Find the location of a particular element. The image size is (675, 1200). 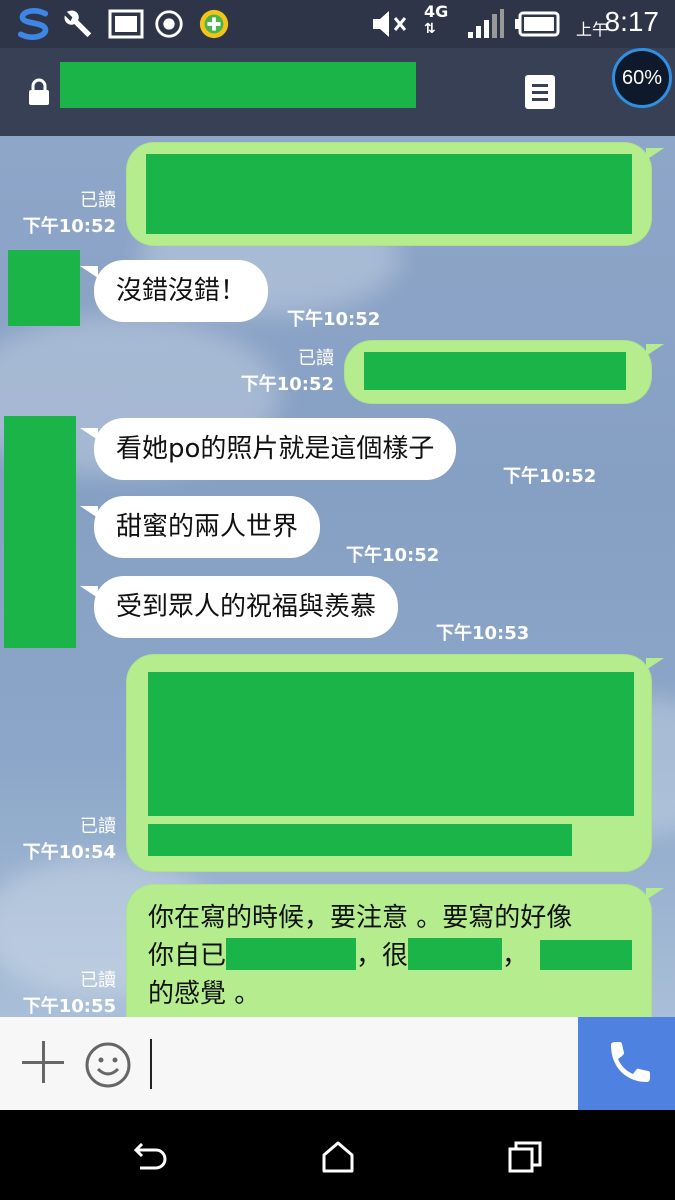

message-meta: 已讀 下午10:55 is located at coordinates (58, 992).